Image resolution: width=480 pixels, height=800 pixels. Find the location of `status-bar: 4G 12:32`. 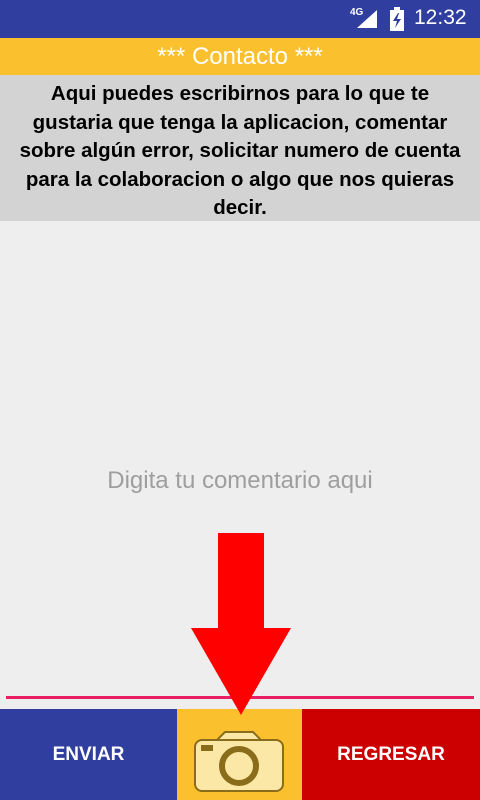

status-bar: 4G 12:32 is located at coordinates (240, 19).